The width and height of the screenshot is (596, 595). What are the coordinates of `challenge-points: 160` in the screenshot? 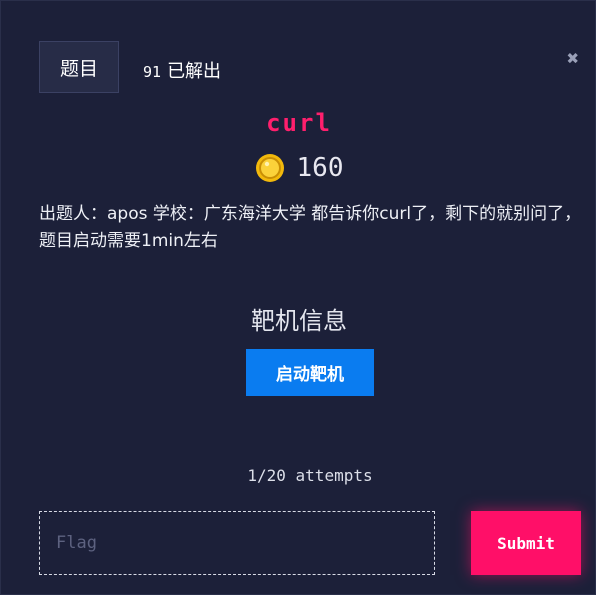 It's located at (298, 168).